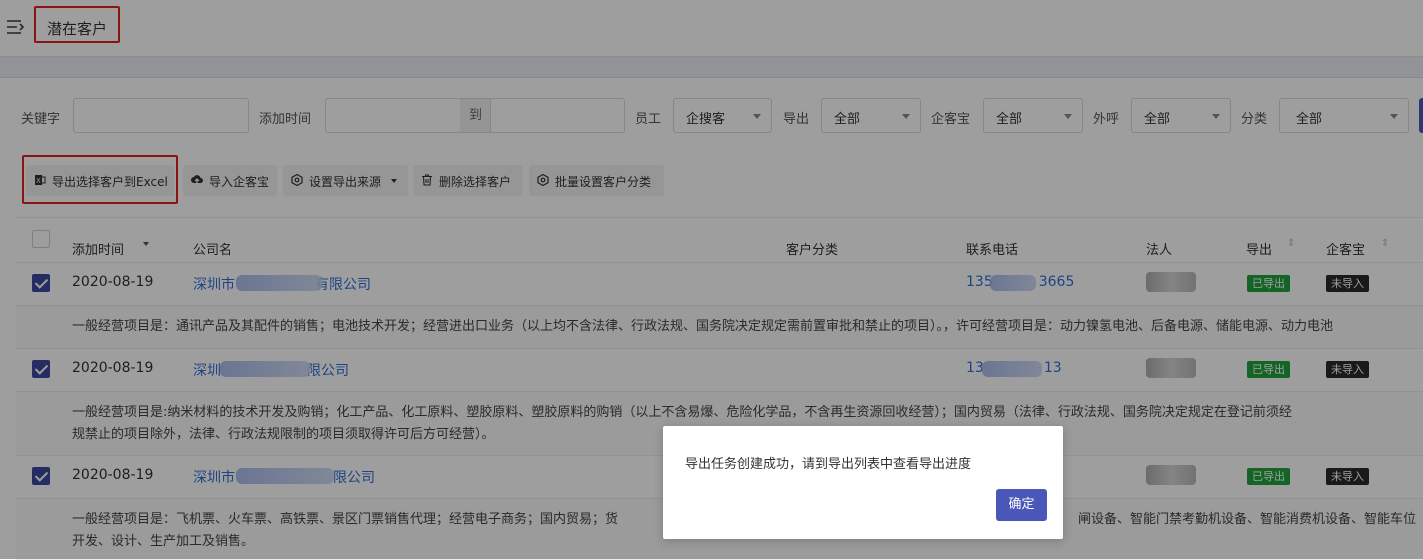  Describe the element at coordinates (863, 482) in the screenshot. I see `export-success-dialog: 导出任务创建成功，请到导出列表中查看导出进度 确定` at that location.